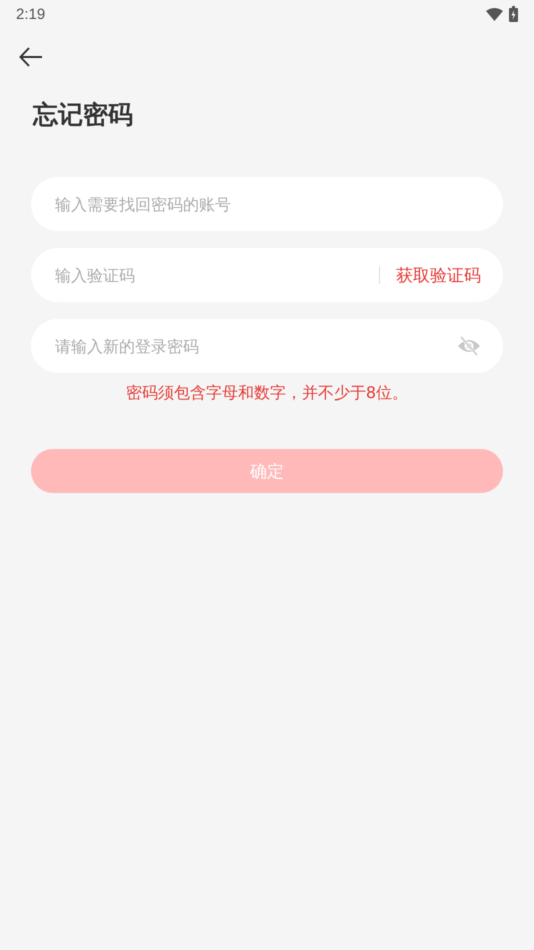 The width and height of the screenshot is (534, 950). Describe the element at coordinates (83, 115) in the screenshot. I see `page-title: 忘记密码` at that location.